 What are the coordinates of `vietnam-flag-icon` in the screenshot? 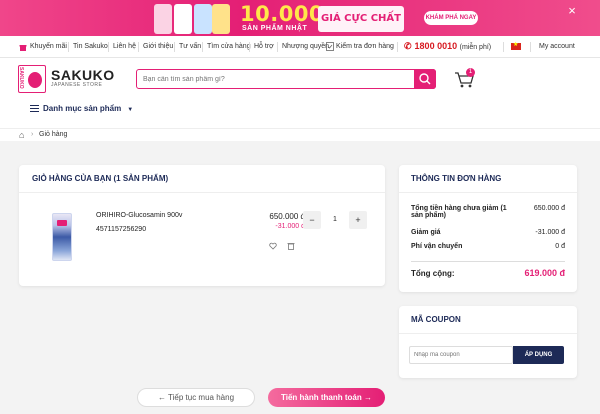 It's located at (516, 45).